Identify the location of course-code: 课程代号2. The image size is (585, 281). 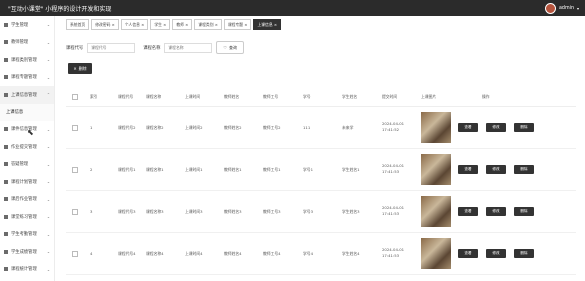
(127, 127).